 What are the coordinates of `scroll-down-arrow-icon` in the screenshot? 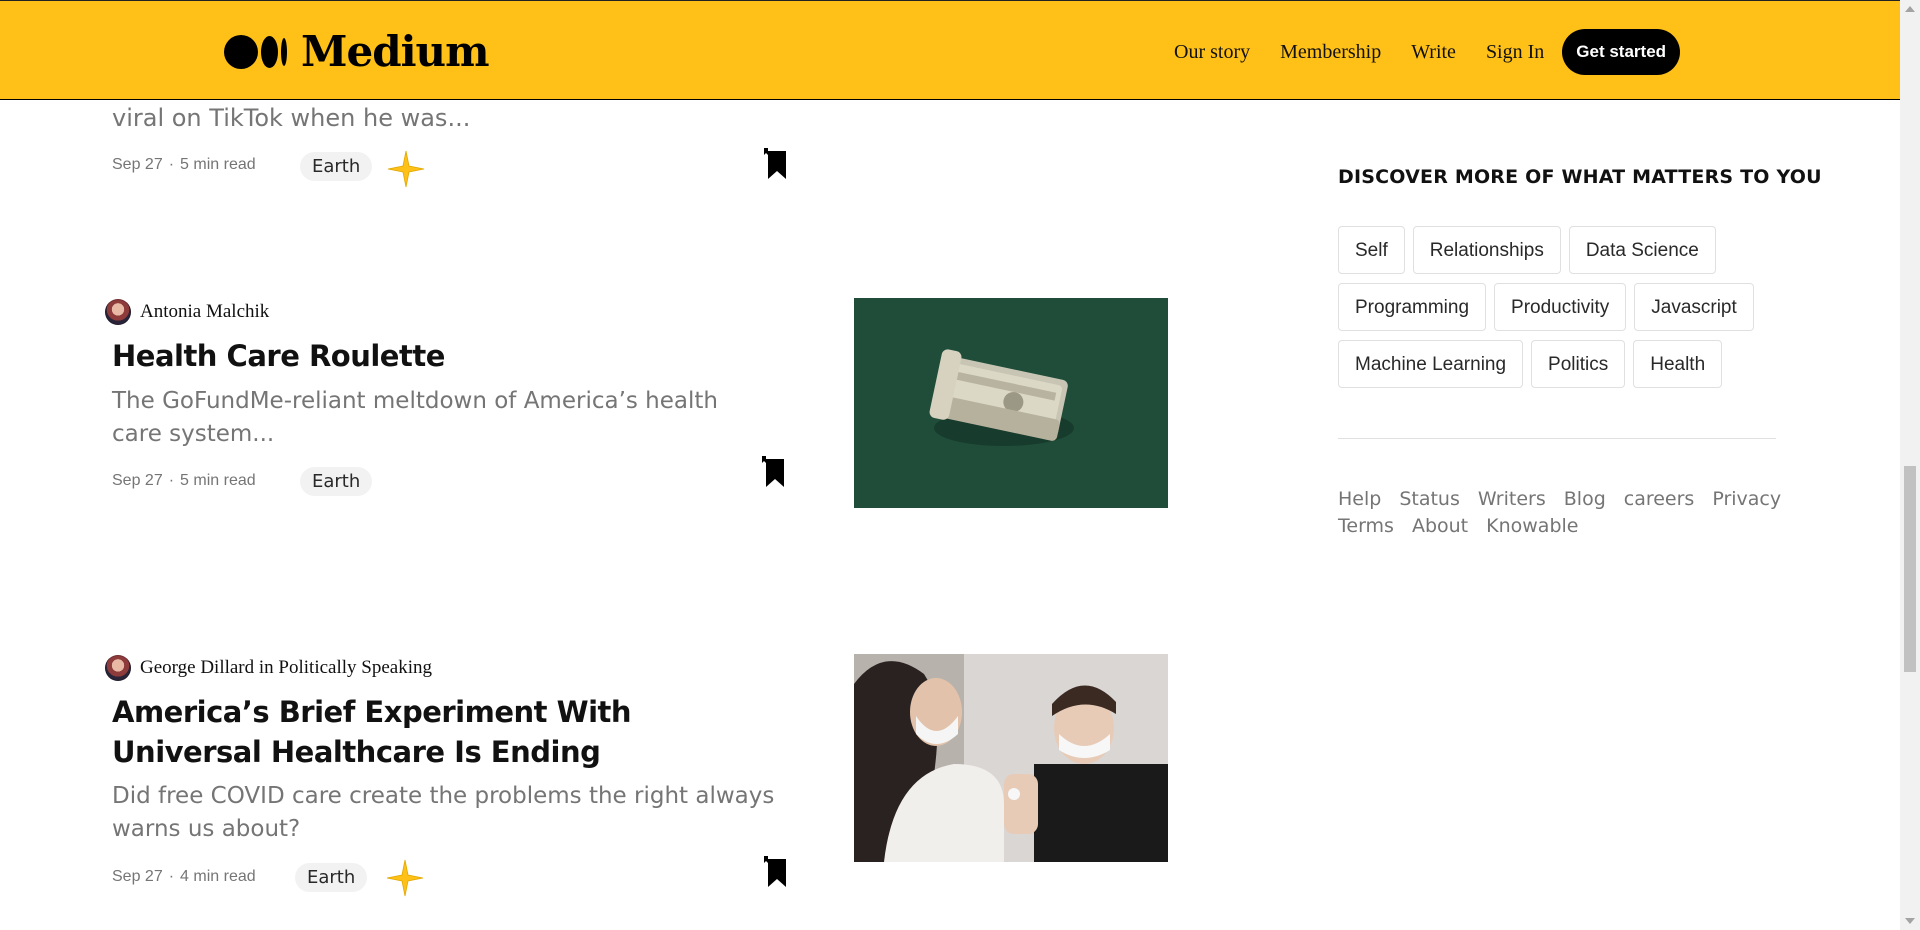 It's located at (1910, 921).